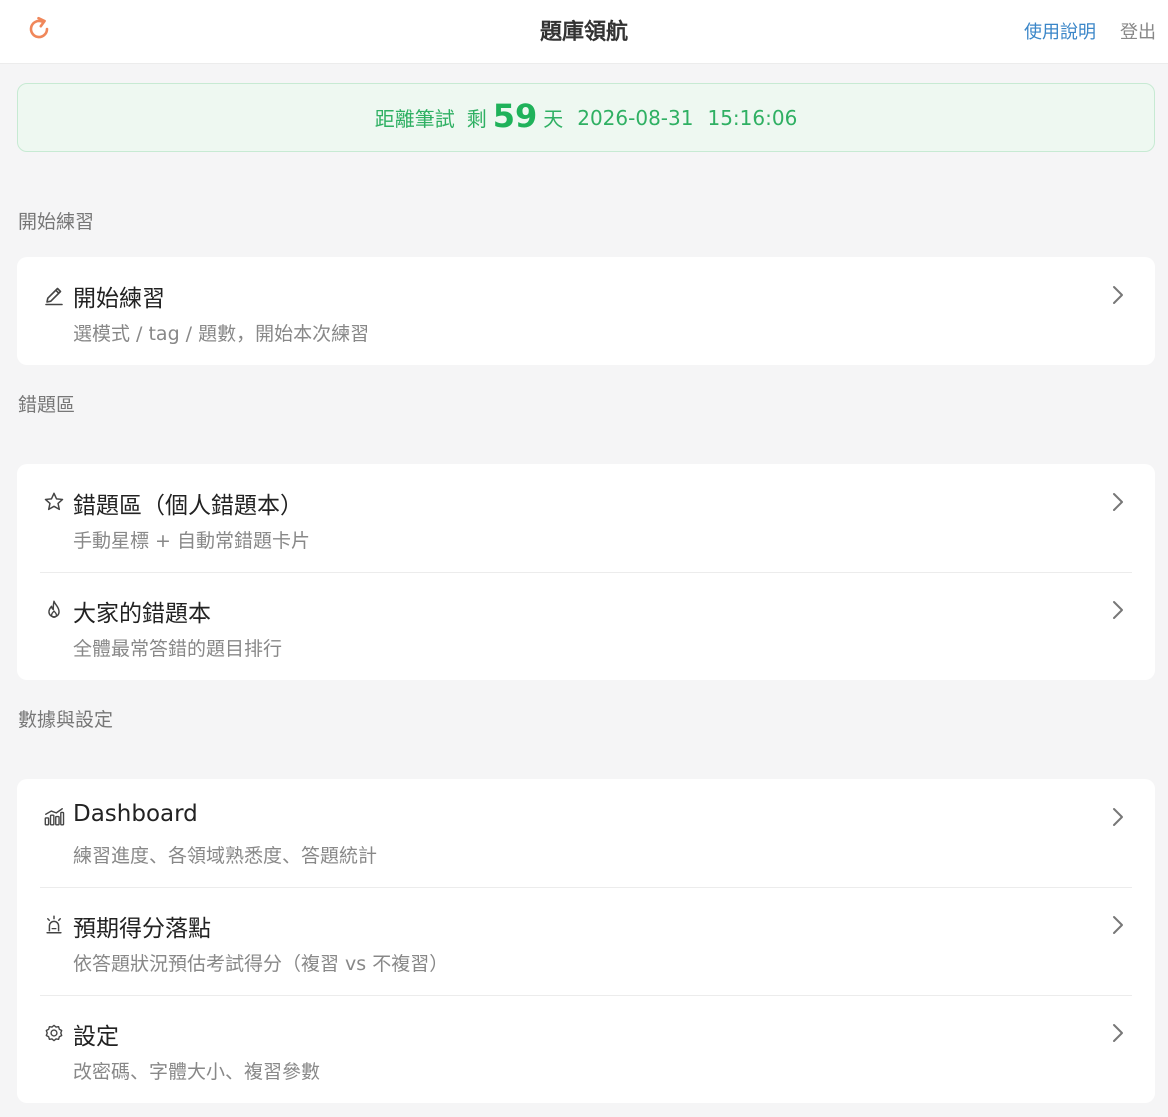  I want to click on countdown-prefix: 距離筆試, so click(414, 119).